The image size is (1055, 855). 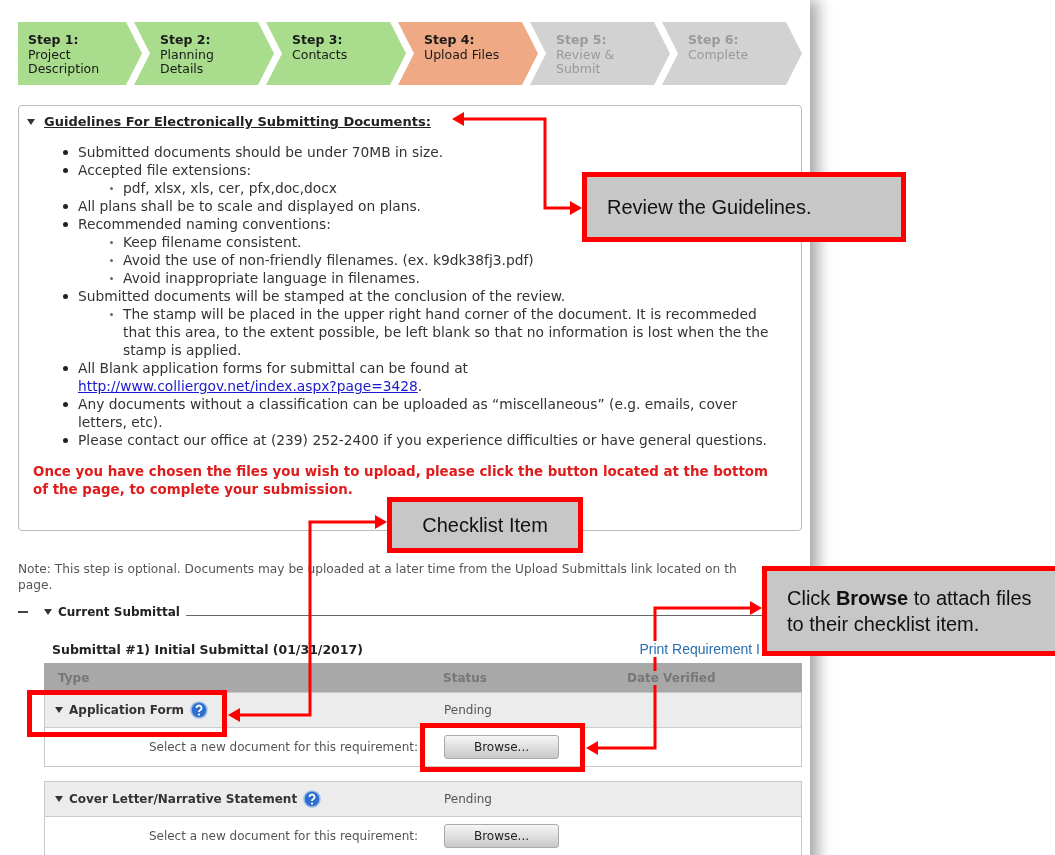 What do you see at coordinates (249, 206) in the screenshot?
I see `guideline-text: All plans shall be to scale and displayed on plans.` at bounding box center [249, 206].